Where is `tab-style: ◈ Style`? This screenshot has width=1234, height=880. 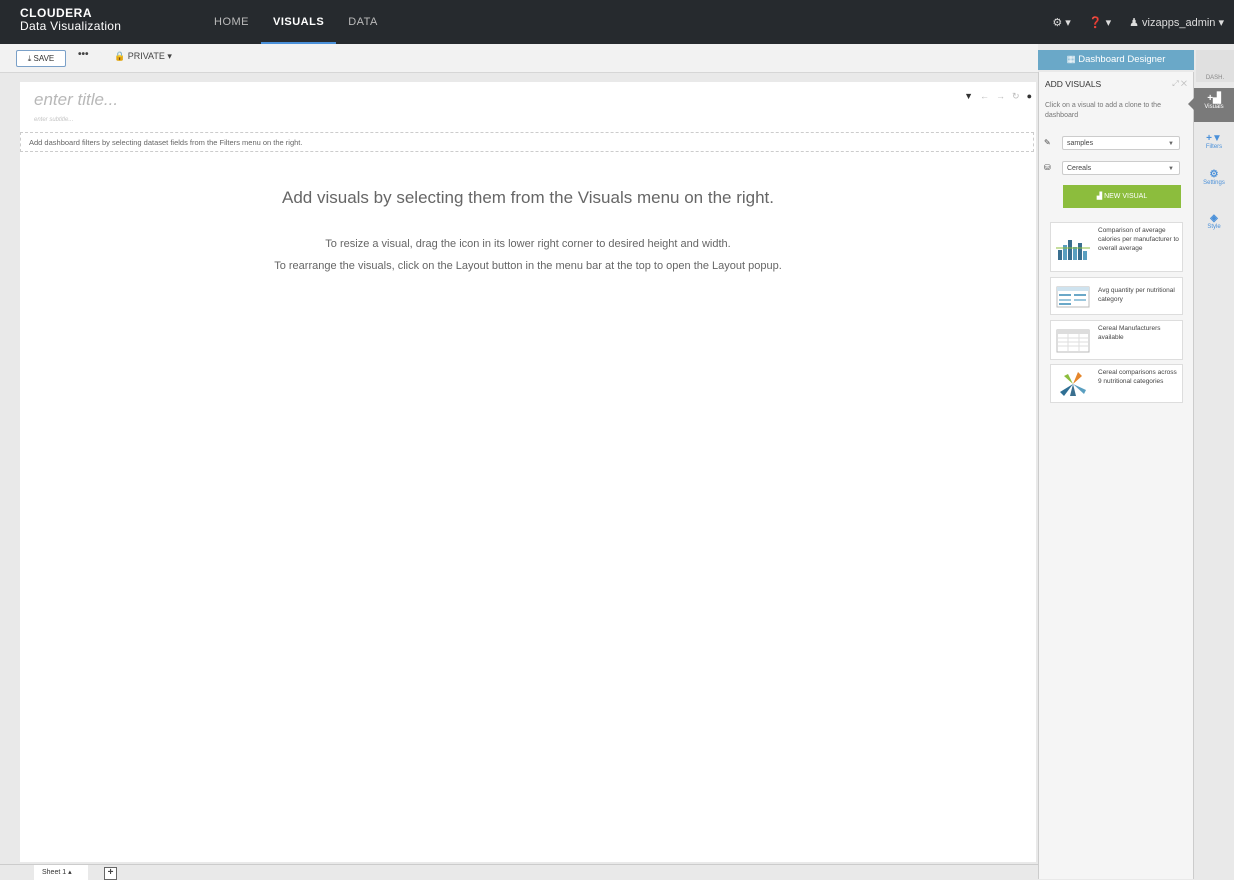 tab-style: ◈ Style is located at coordinates (1214, 228).